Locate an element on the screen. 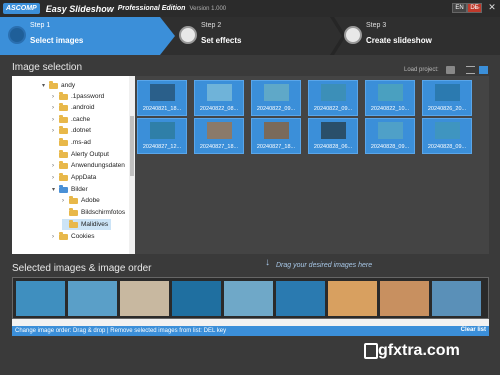 The height and width of the screenshot is (375, 500). strip-scrollbar is located at coordinates (250, 322).